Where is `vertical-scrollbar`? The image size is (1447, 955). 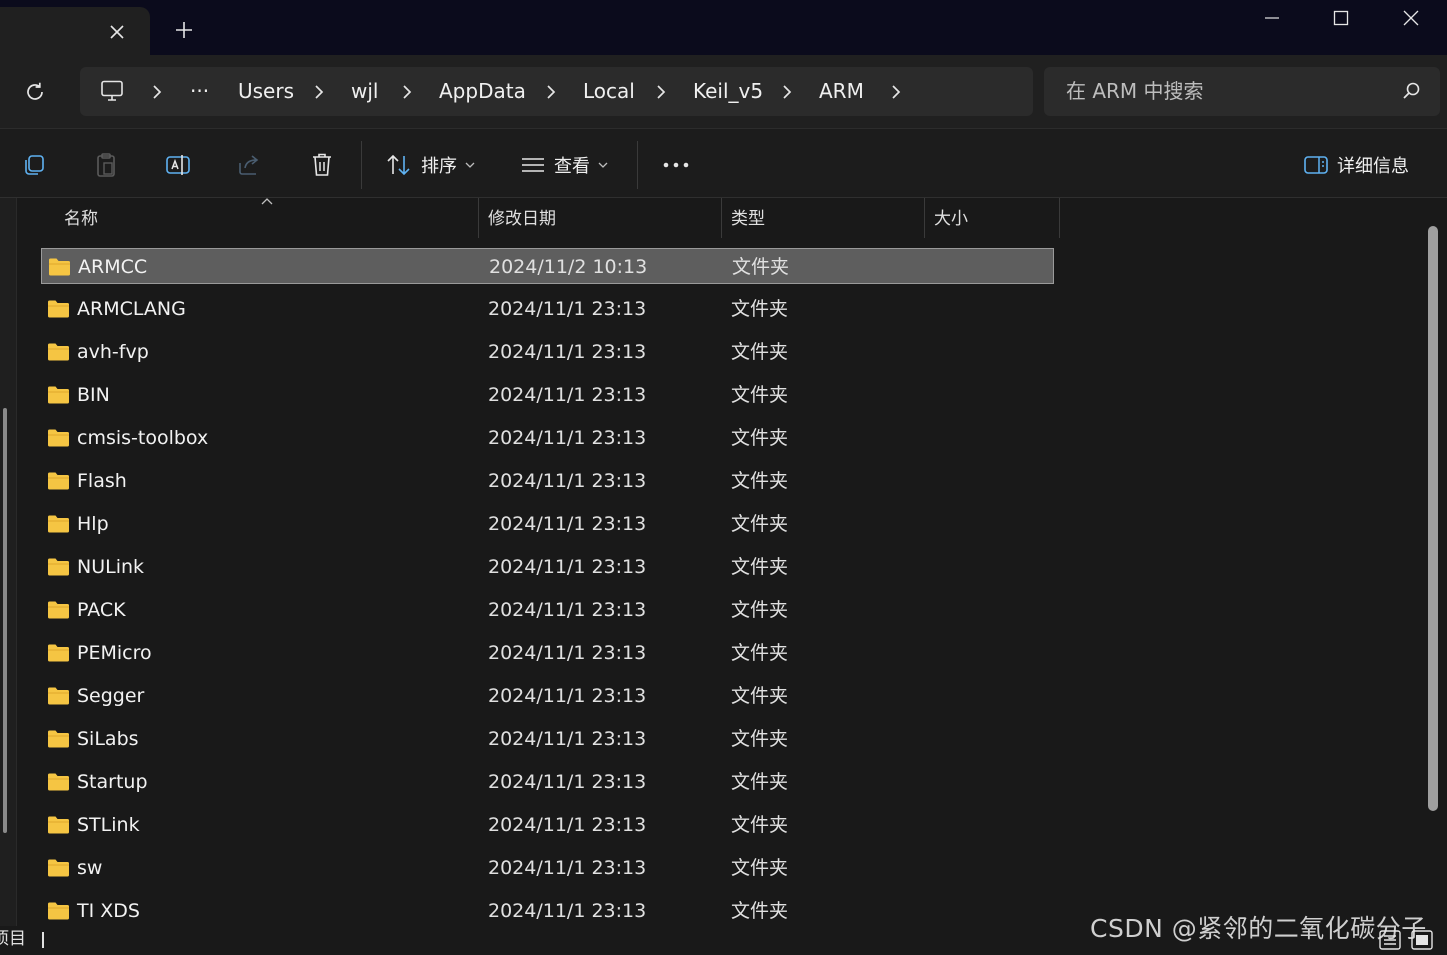 vertical-scrollbar is located at coordinates (1433, 518).